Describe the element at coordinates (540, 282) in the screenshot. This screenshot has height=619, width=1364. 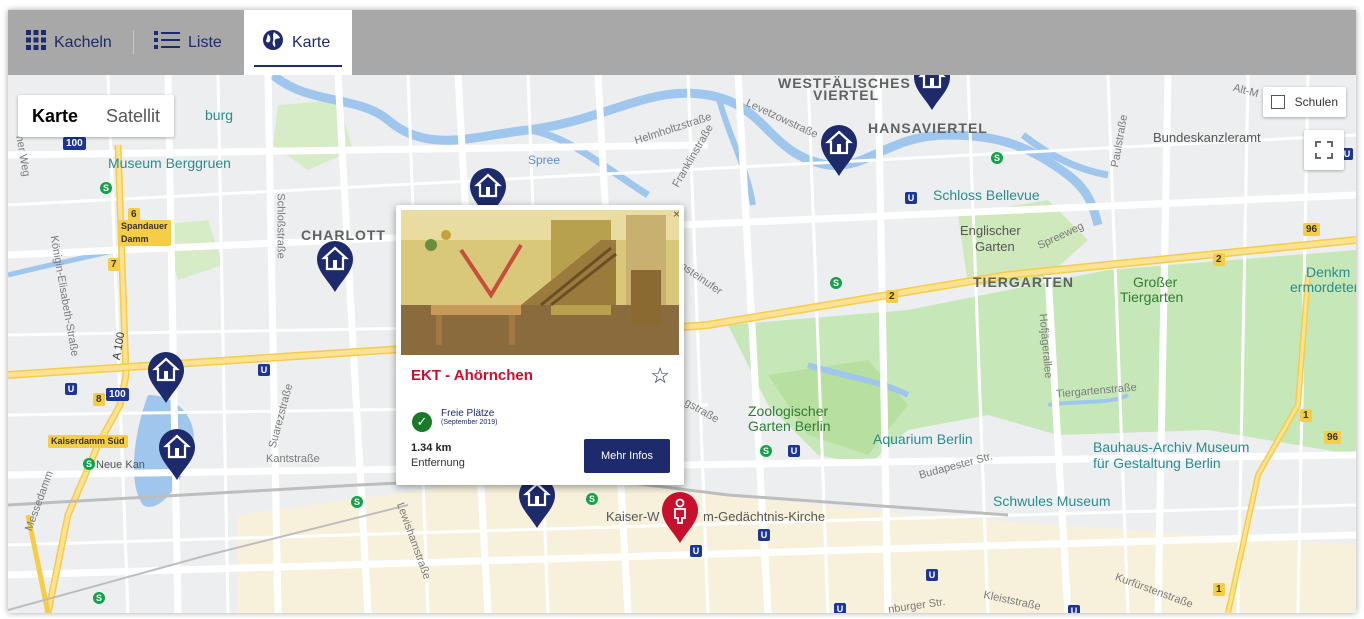
I see `kita-photo` at that location.